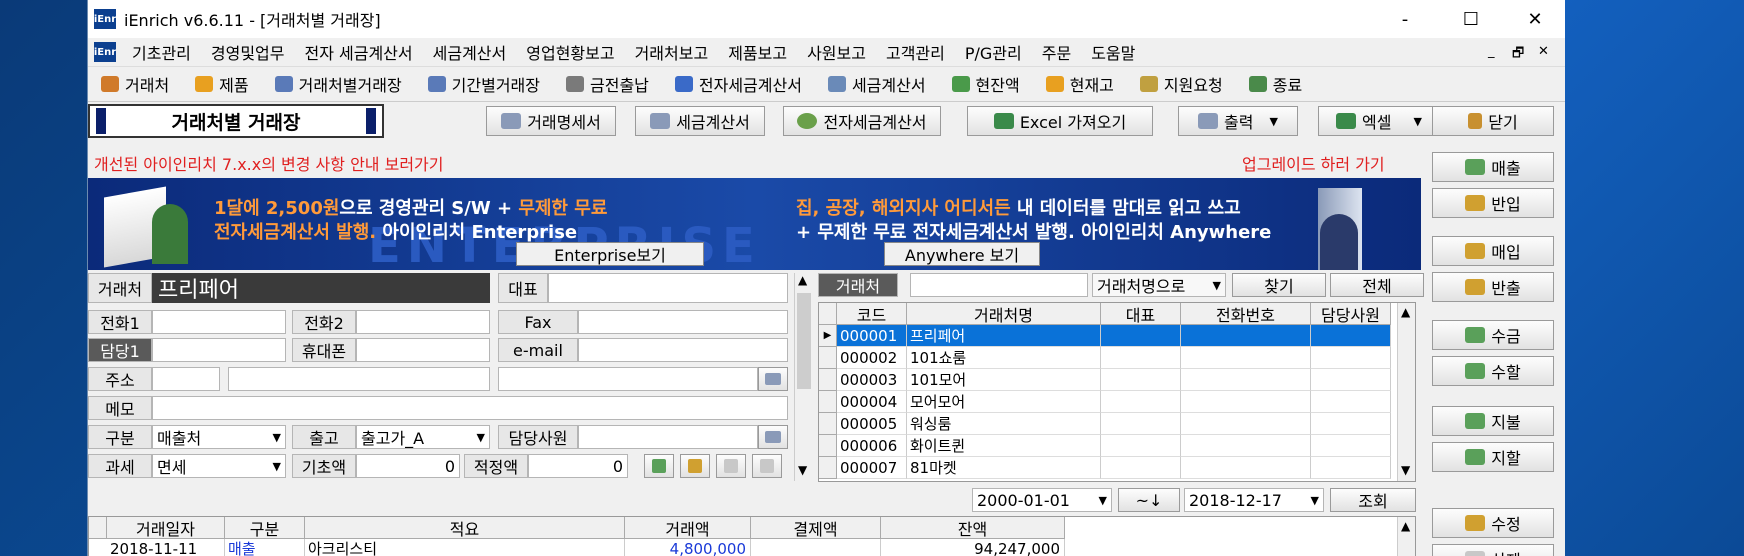 This screenshot has height=556, width=1744. I want to click on tb-product: 제품, so click(221, 84).